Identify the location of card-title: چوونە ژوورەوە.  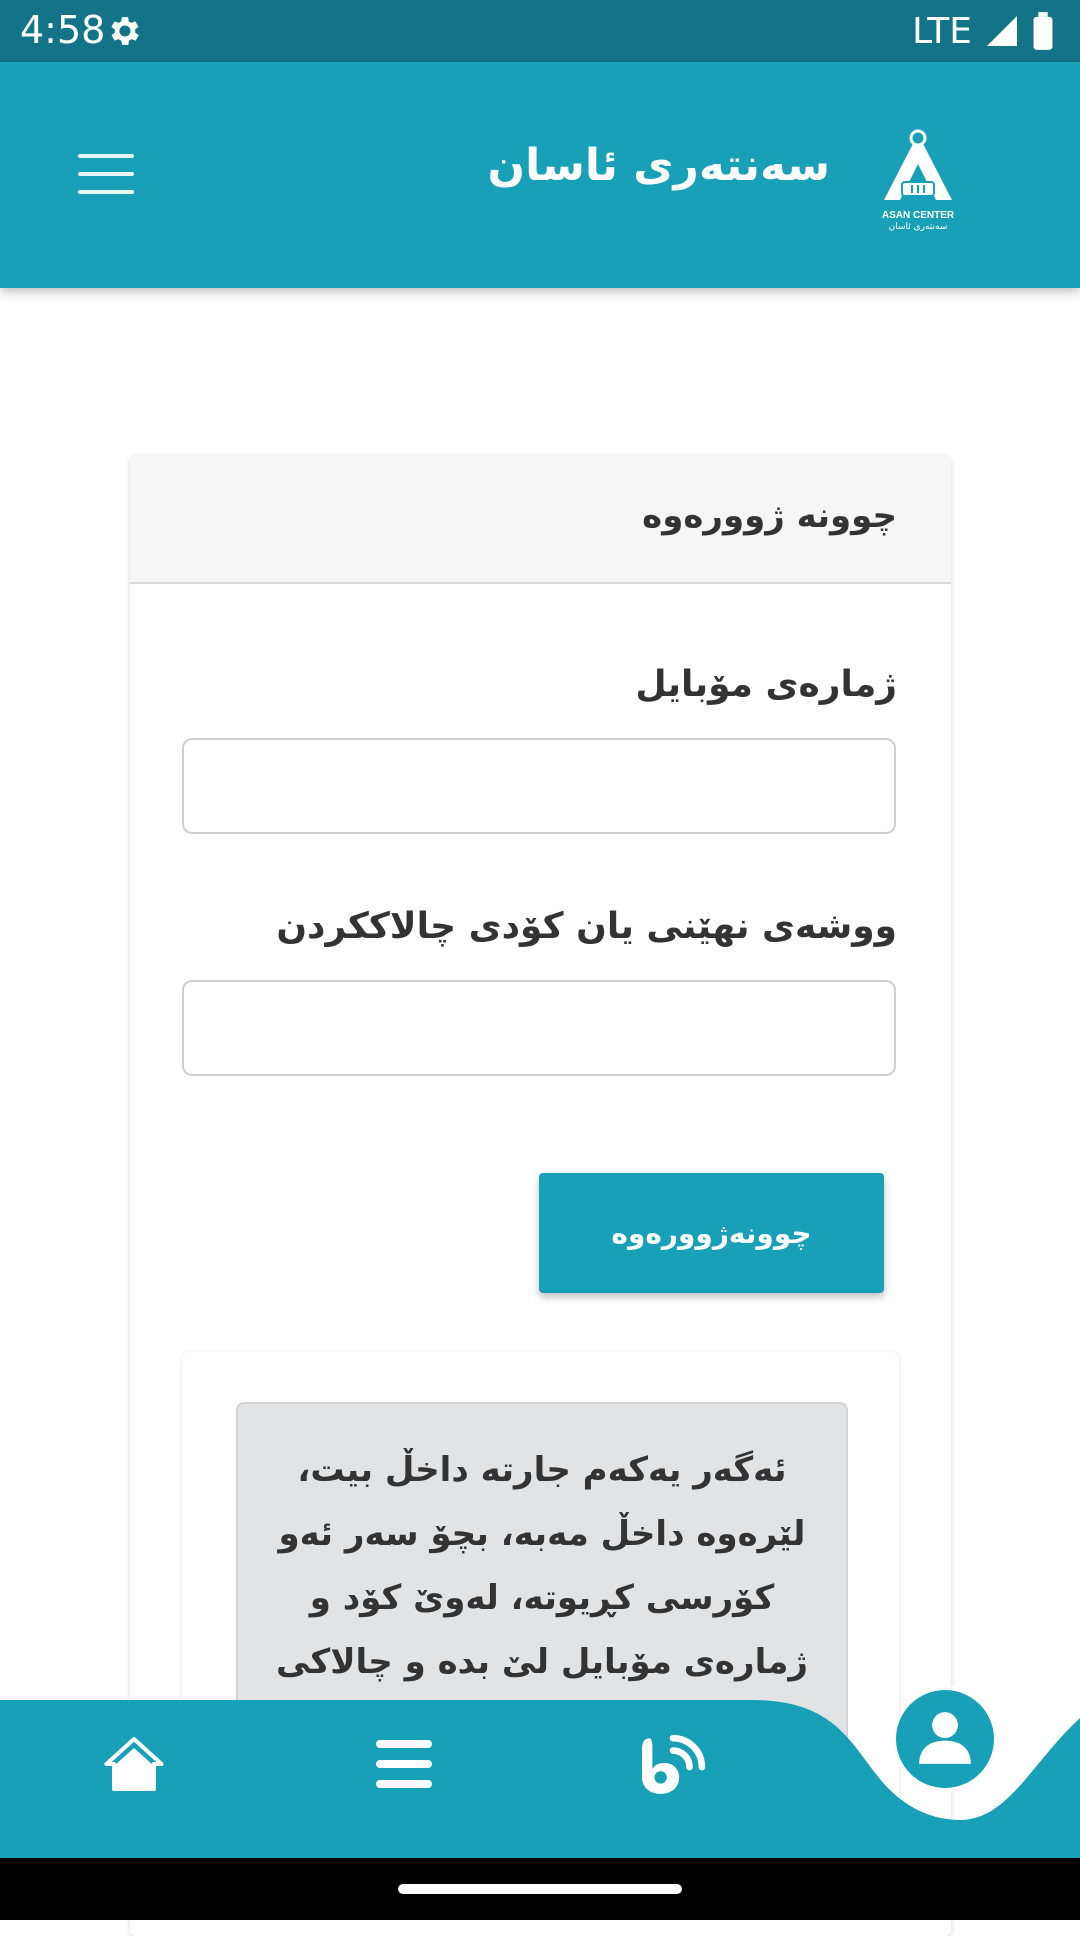
(769, 516).